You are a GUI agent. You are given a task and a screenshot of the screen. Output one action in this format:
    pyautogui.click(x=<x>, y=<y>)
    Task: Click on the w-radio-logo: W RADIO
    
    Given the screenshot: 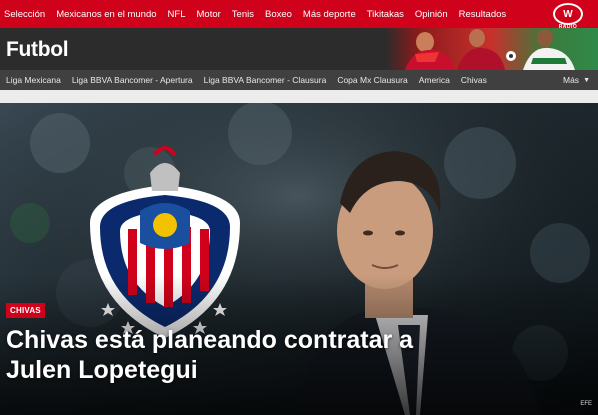 What is the action you would take?
    pyautogui.click(x=568, y=16)
    